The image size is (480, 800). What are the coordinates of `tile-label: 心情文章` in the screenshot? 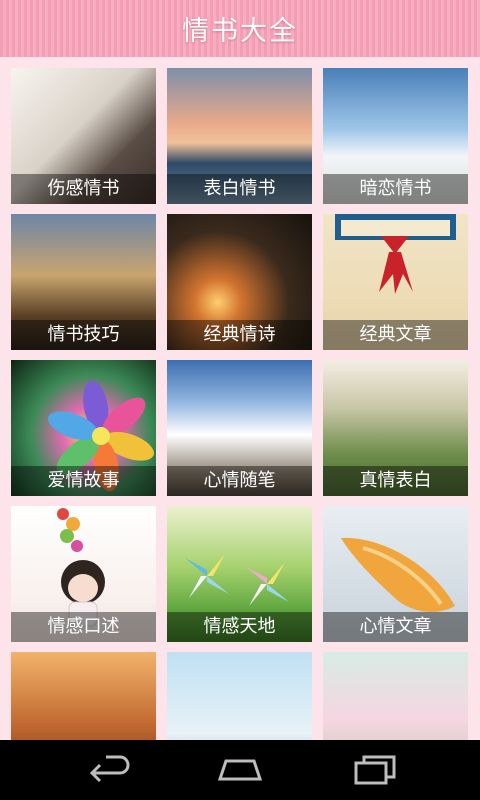 It's located at (395, 627).